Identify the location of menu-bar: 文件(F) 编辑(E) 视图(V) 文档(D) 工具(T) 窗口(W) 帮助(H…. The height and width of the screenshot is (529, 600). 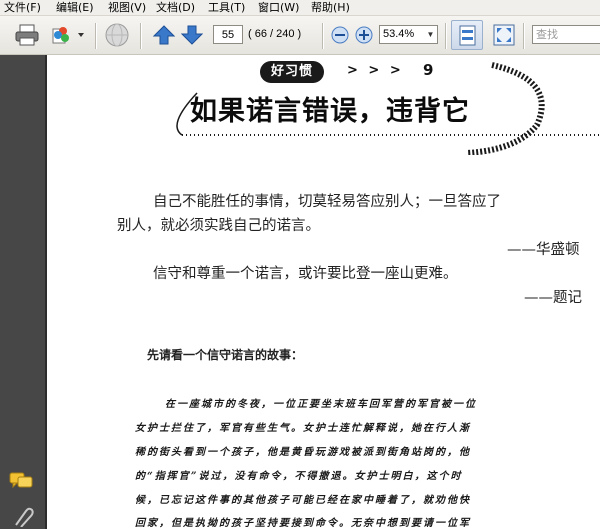
(300, 8).